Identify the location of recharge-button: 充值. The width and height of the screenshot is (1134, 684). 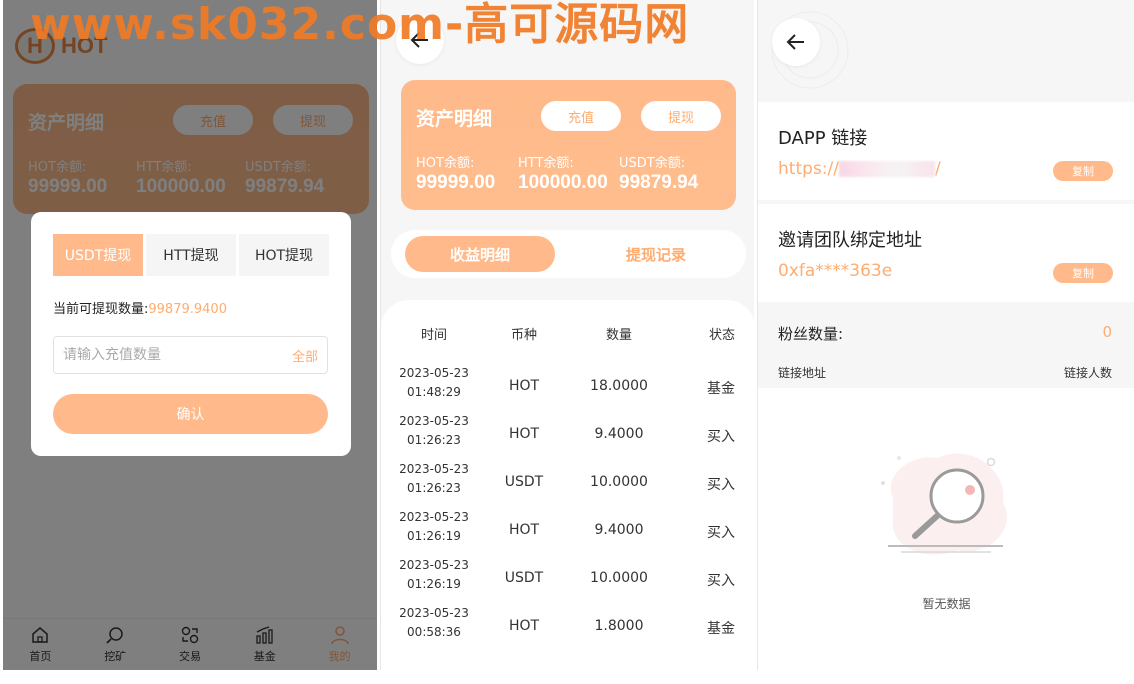
(581, 116).